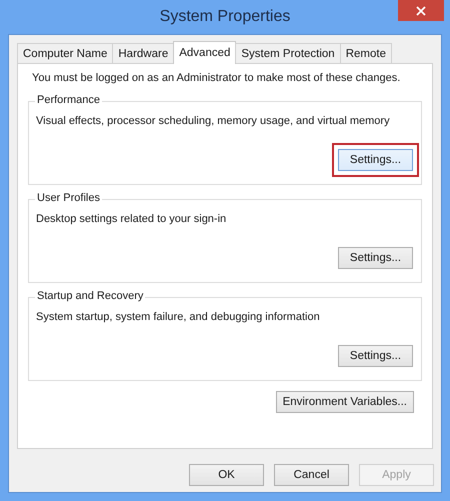 The height and width of the screenshot is (501, 450). What do you see at coordinates (68, 100) in the screenshot?
I see `group-title: Performance` at bounding box center [68, 100].